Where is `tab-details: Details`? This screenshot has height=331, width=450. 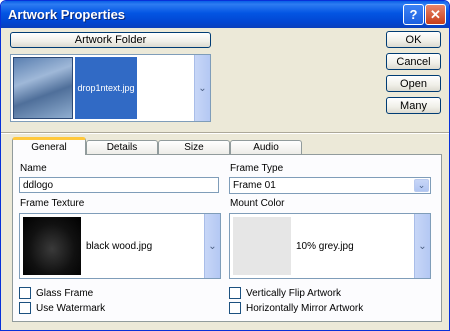
tab-details: Details is located at coordinates (122, 147).